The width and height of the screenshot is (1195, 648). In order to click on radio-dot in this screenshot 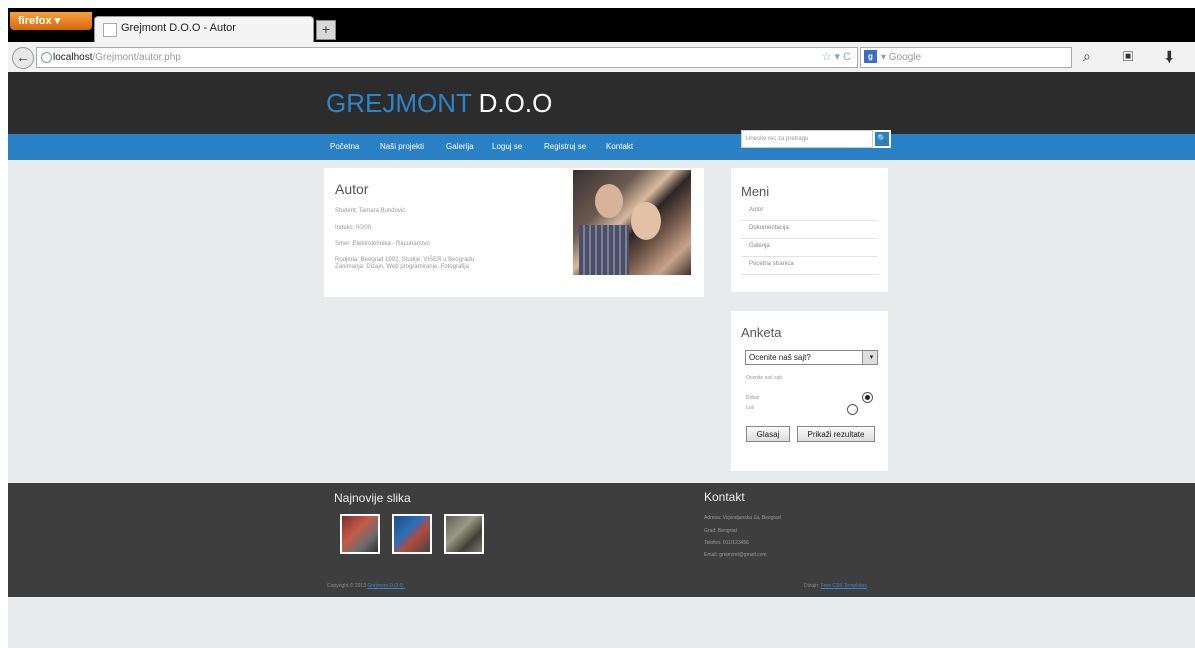, I will do `click(867, 397)`.